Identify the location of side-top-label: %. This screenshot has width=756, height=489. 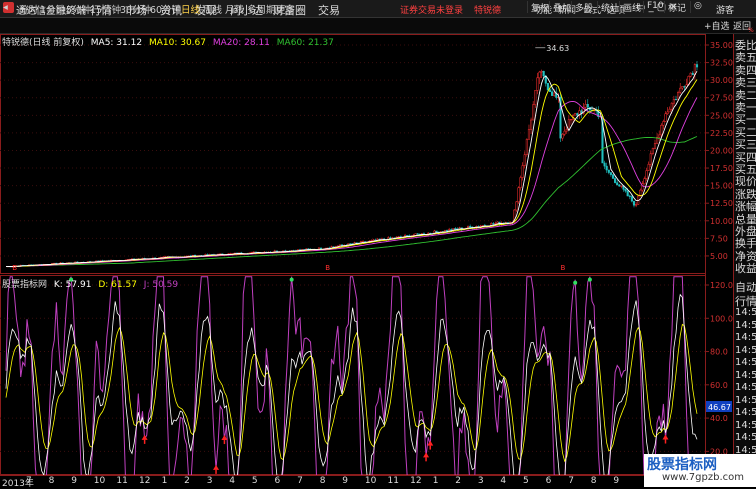
(751, 30).